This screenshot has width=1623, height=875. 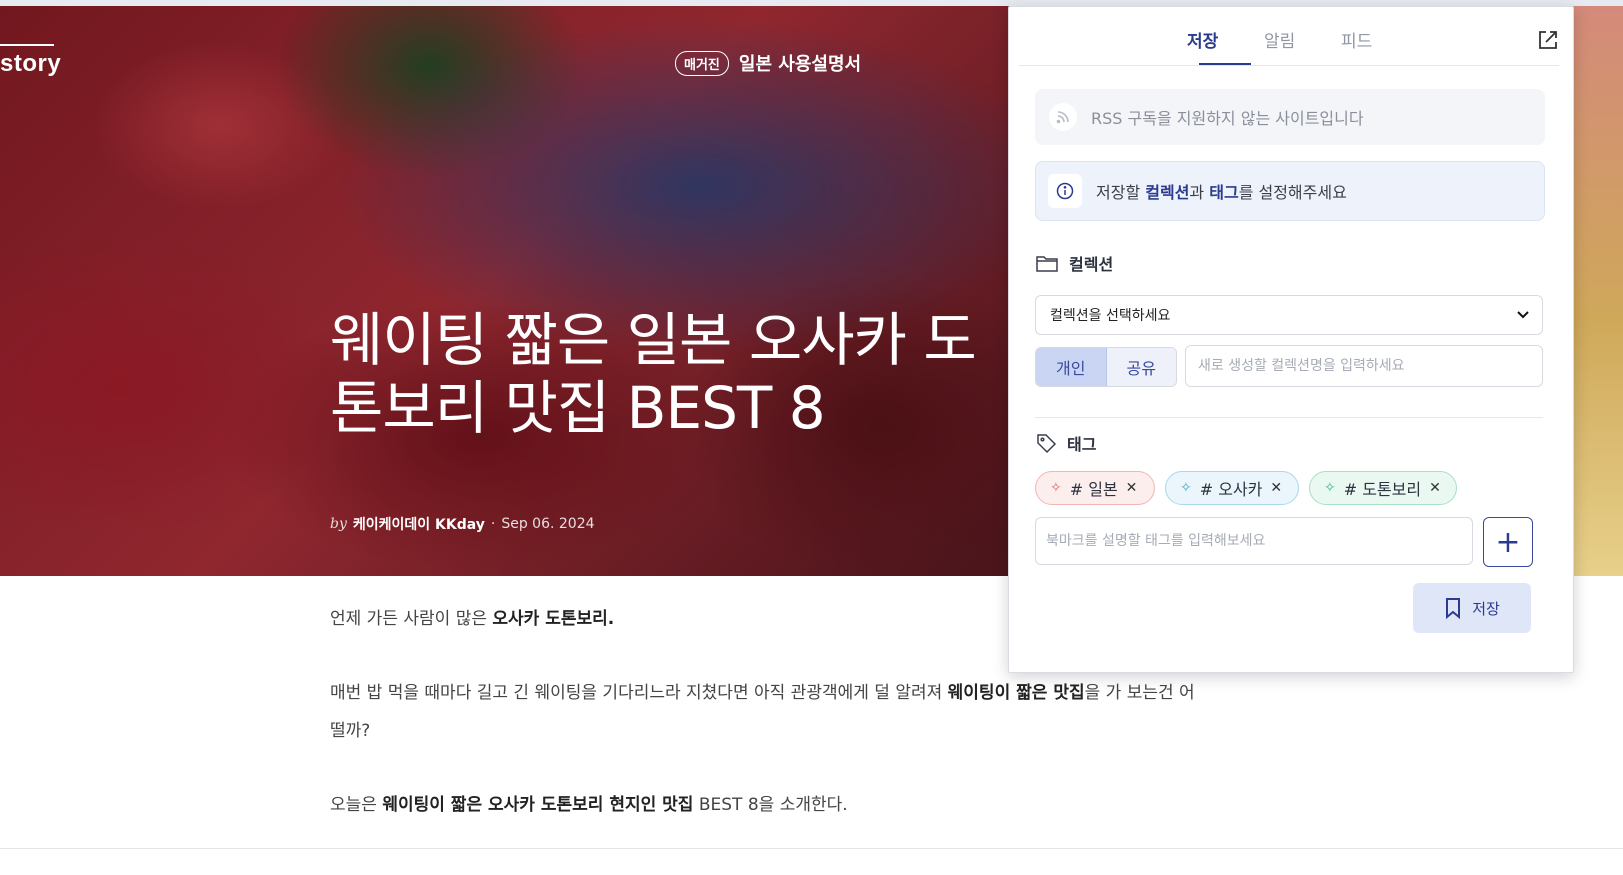 What do you see at coordinates (1221, 192) in the screenshot?
I see `info-notice-text: 저장할 컬렉션과 태그를 설정해주세요` at bounding box center [1221, 192].